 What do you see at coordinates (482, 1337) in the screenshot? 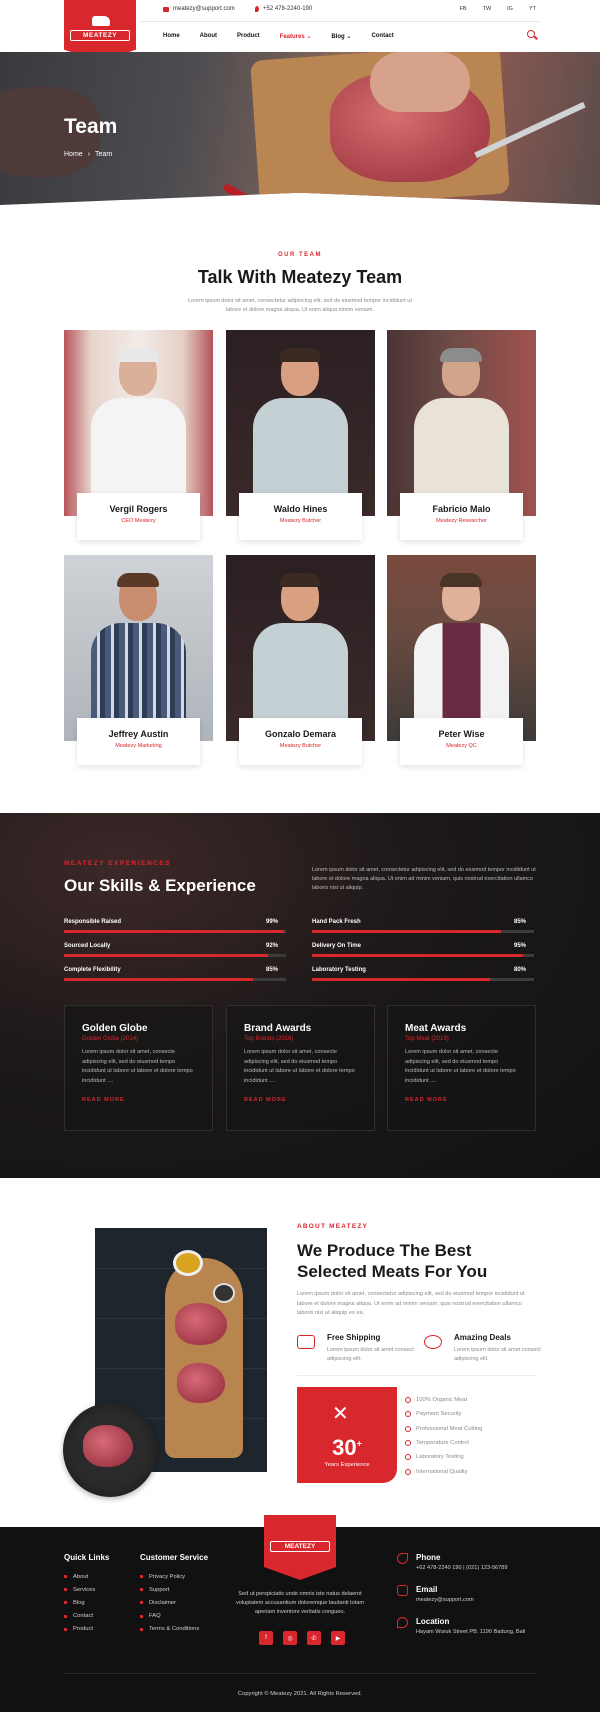
I see `feature-title: Amazing Deals` at bounding box center [482, 1337].